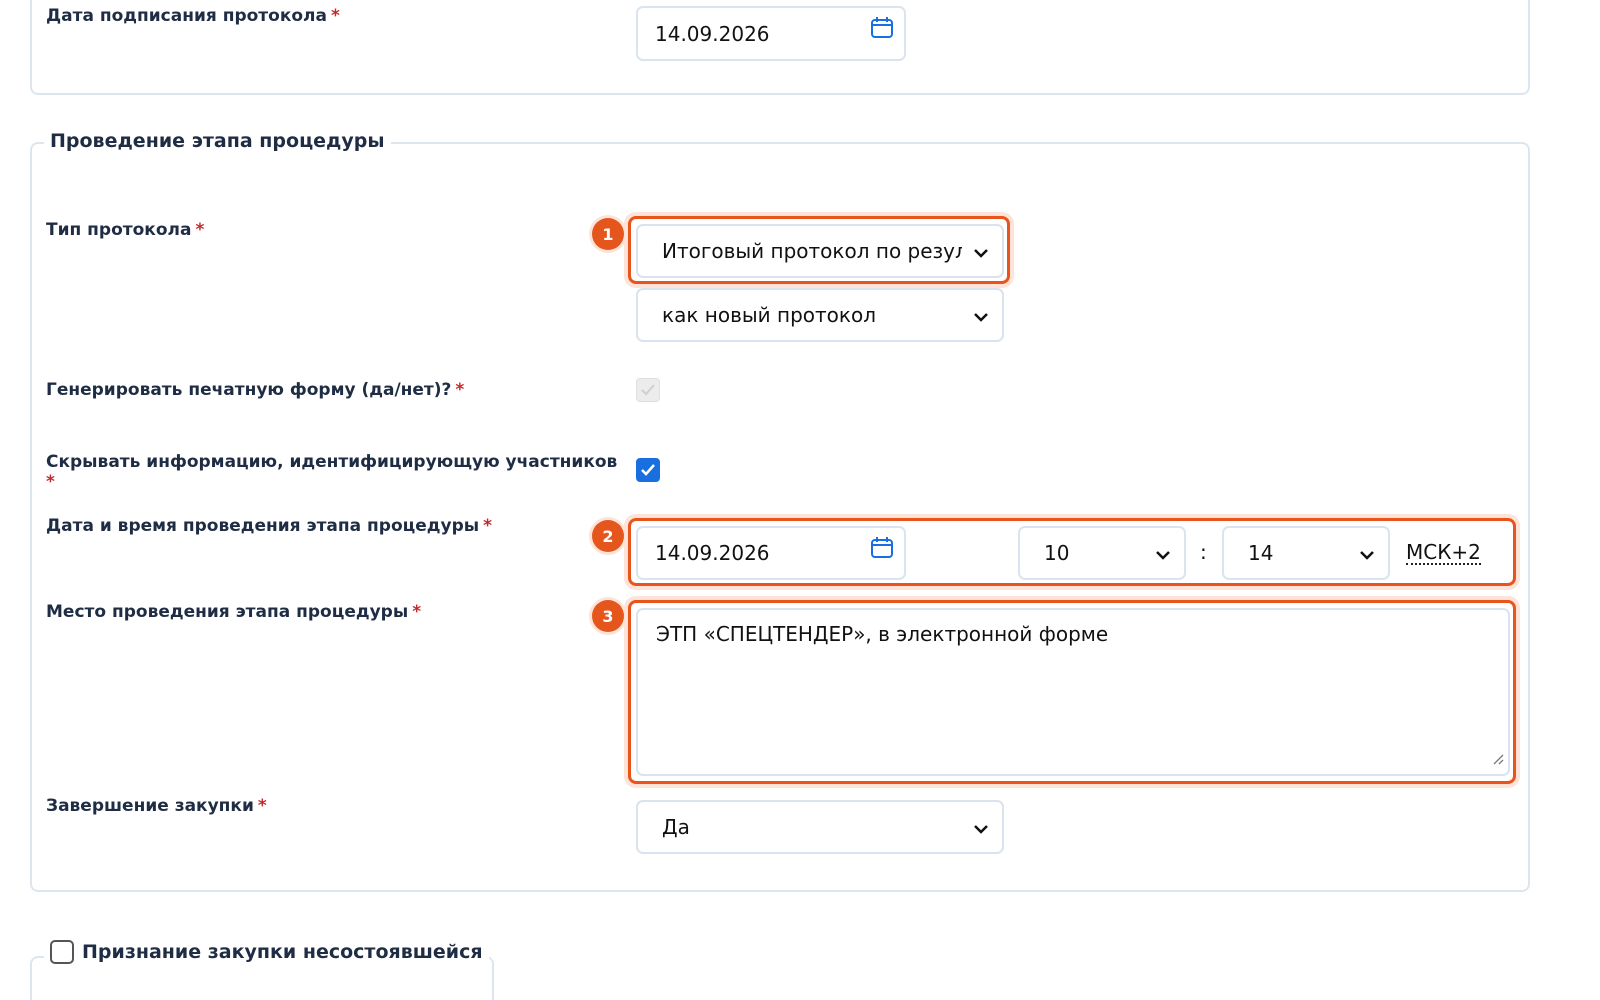  Describe the element at coordinates (712, 553) in the screenshot. I see `datetime-date-value: 14.09.2026` at that location.